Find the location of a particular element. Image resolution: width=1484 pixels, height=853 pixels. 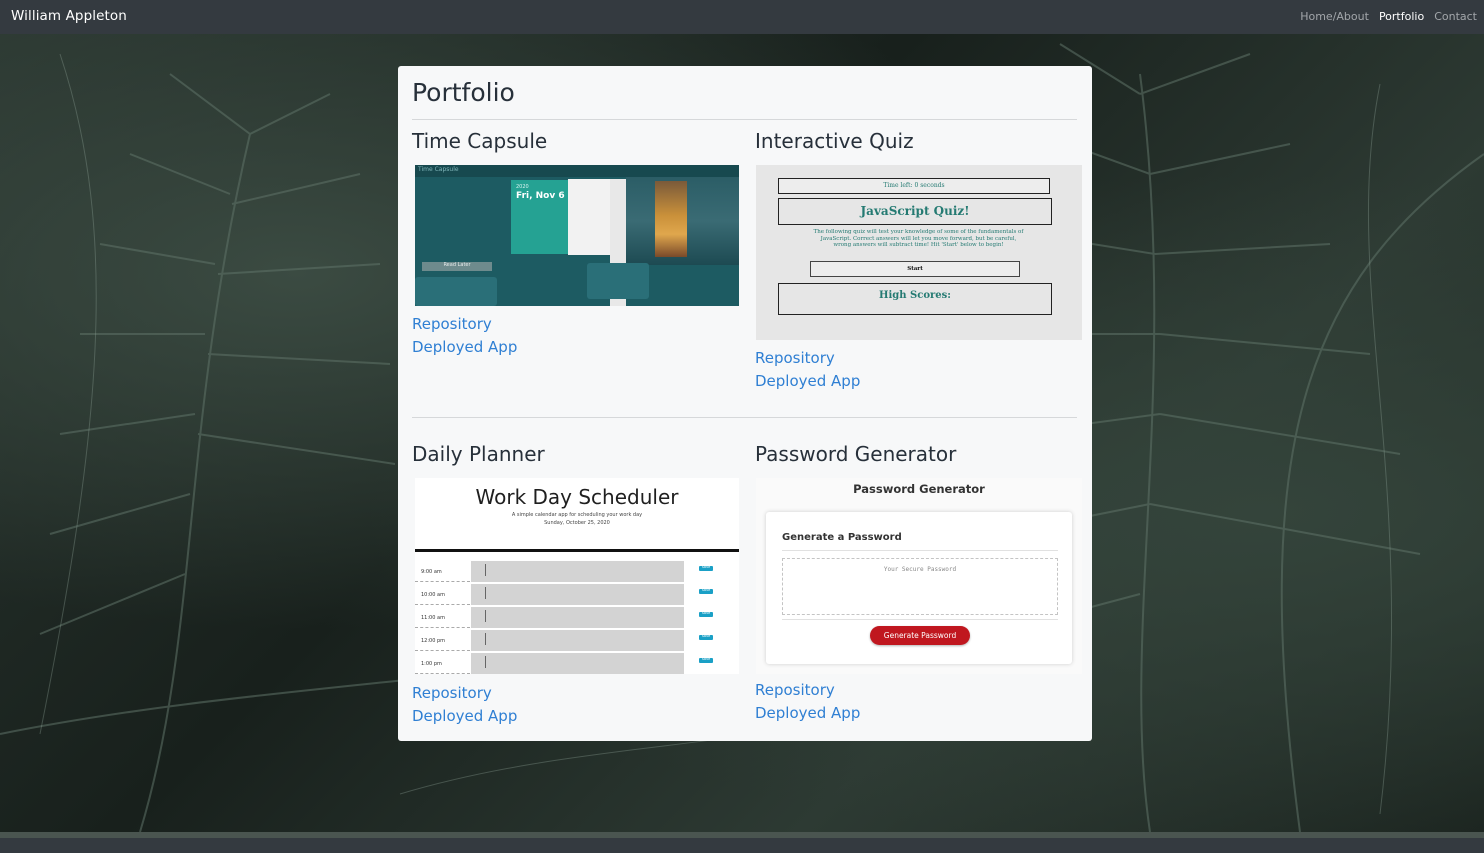

pl-hour-cell: 1:00 pm is located at coordinates (442, 663).